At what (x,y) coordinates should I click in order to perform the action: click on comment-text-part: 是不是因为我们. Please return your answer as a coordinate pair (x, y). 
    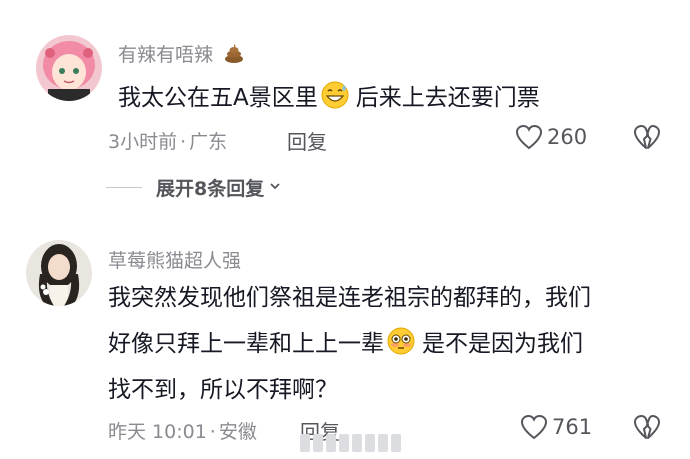
    Looking at the image, I should click on (502, 344).